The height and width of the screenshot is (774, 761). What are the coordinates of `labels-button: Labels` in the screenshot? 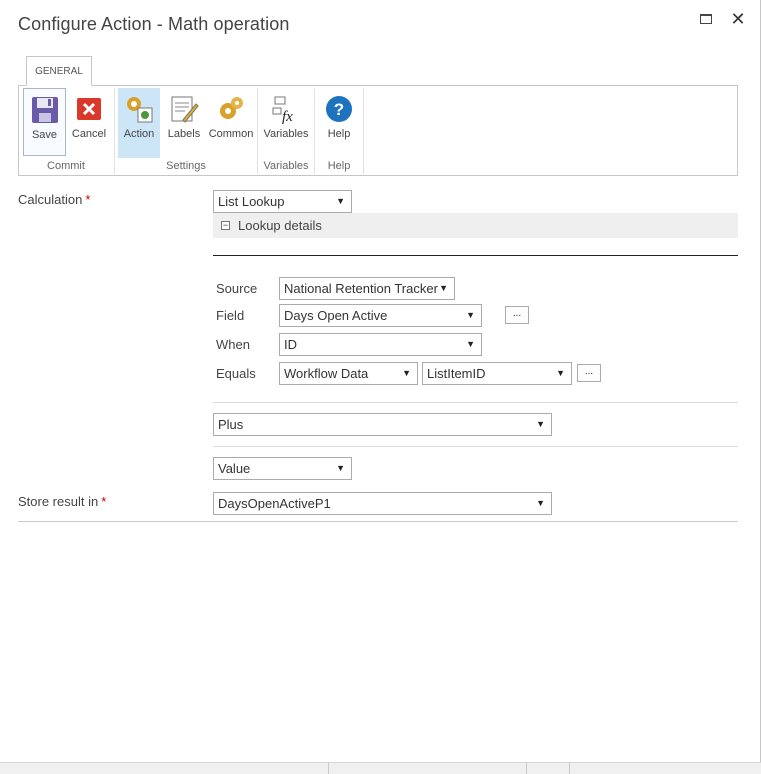 It's located at (184, 122).